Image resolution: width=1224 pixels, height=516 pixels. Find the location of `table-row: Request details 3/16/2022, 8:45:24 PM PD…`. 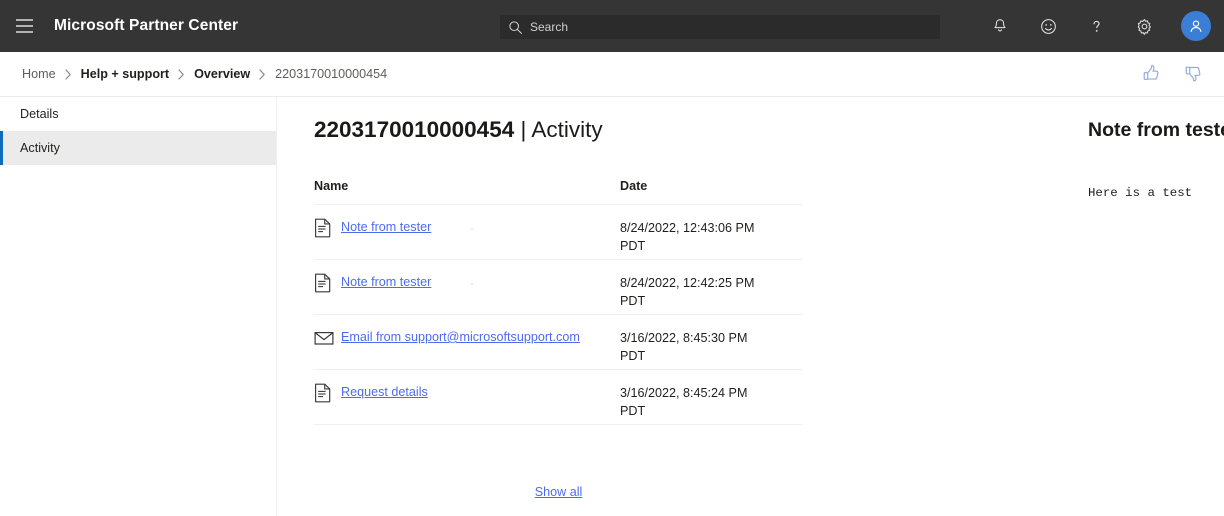

table-row: Request details 3/16/2022, 8:45:24 PM PD… is located at coordinates (558, 397).